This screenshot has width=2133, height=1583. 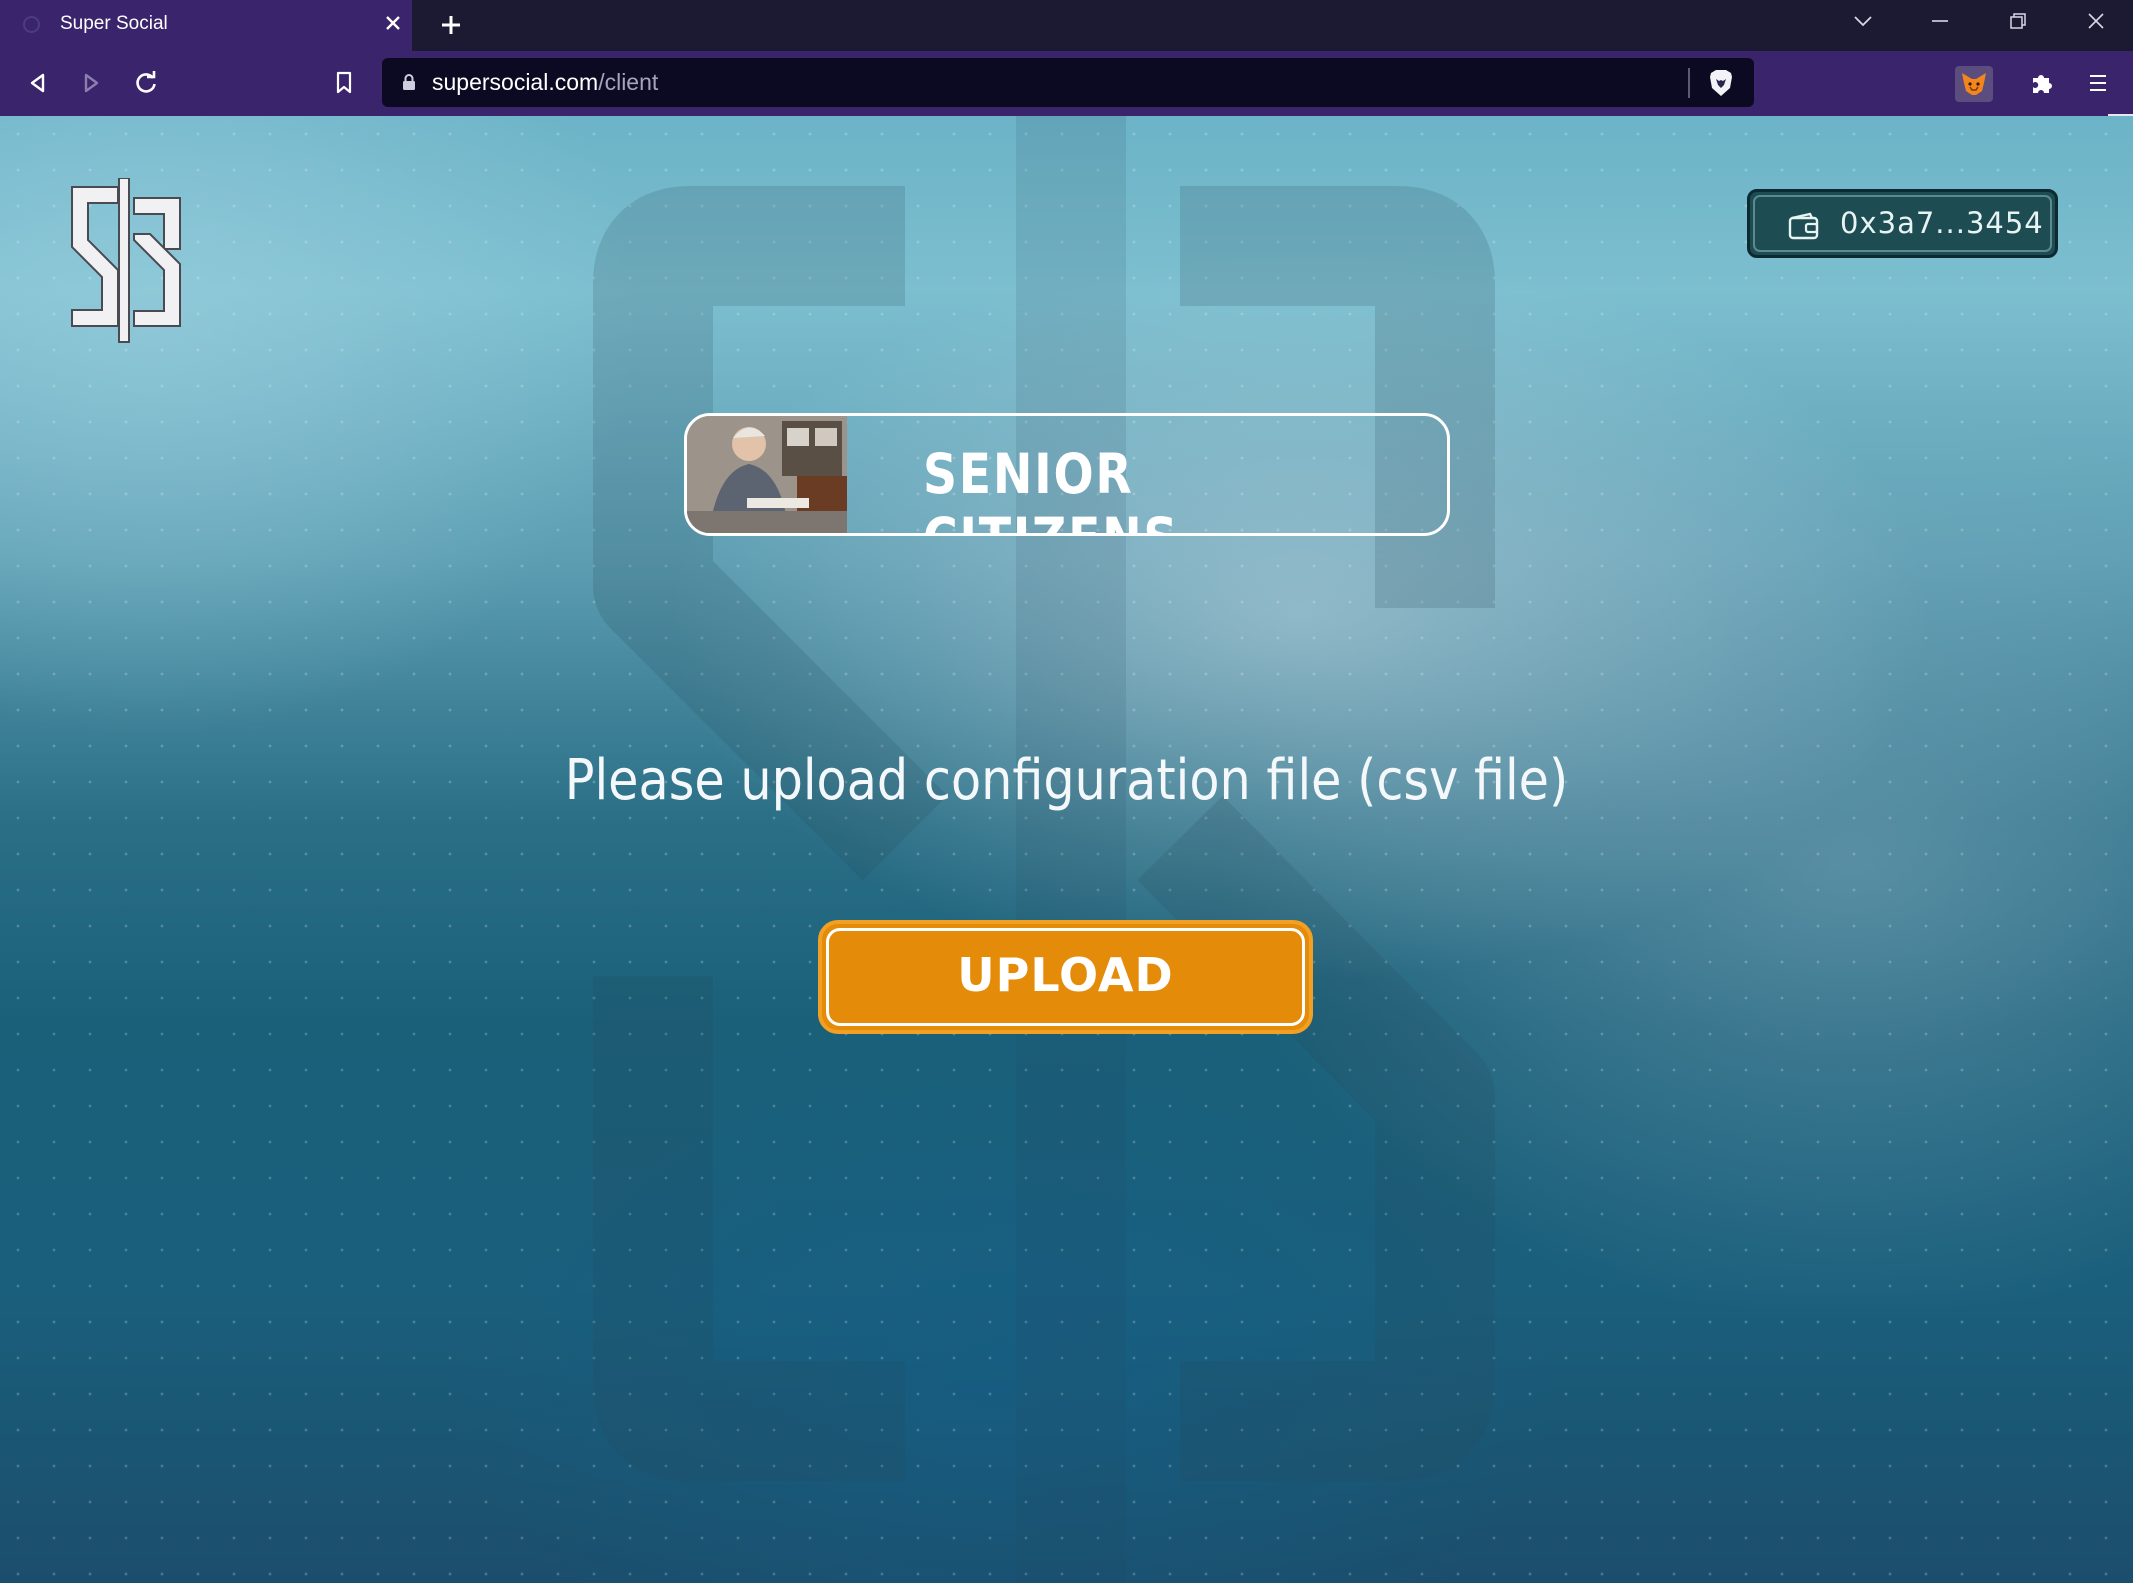 I want to click on menu-icon, so click(x=2098, y=83).